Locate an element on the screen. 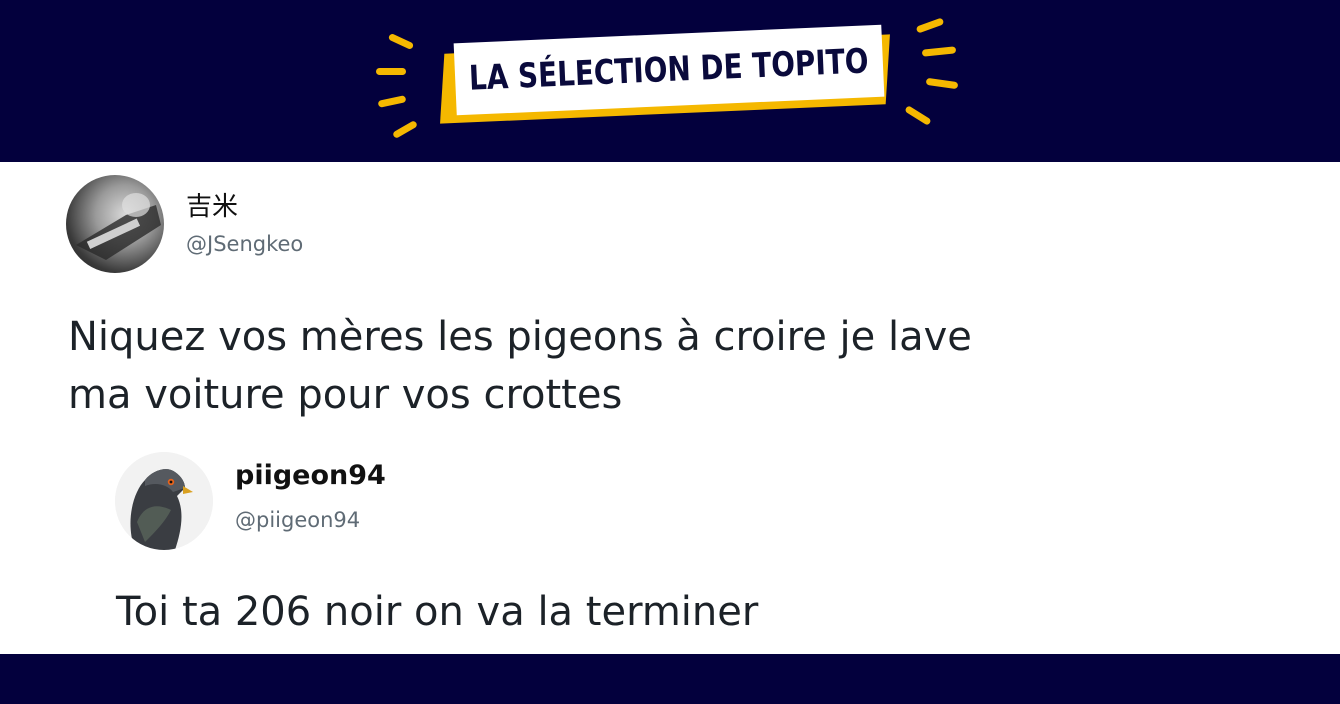  topito-banner: LA SÉLECTION DE TOPITO is located at coordinates (665, 74).